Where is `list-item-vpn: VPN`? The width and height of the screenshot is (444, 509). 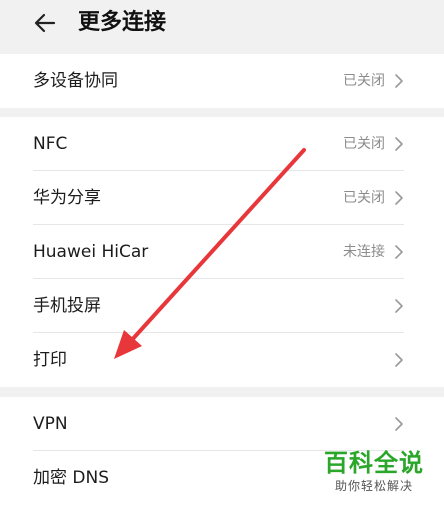 list-item-vpn: VPN is located at coordinates (222, 424).